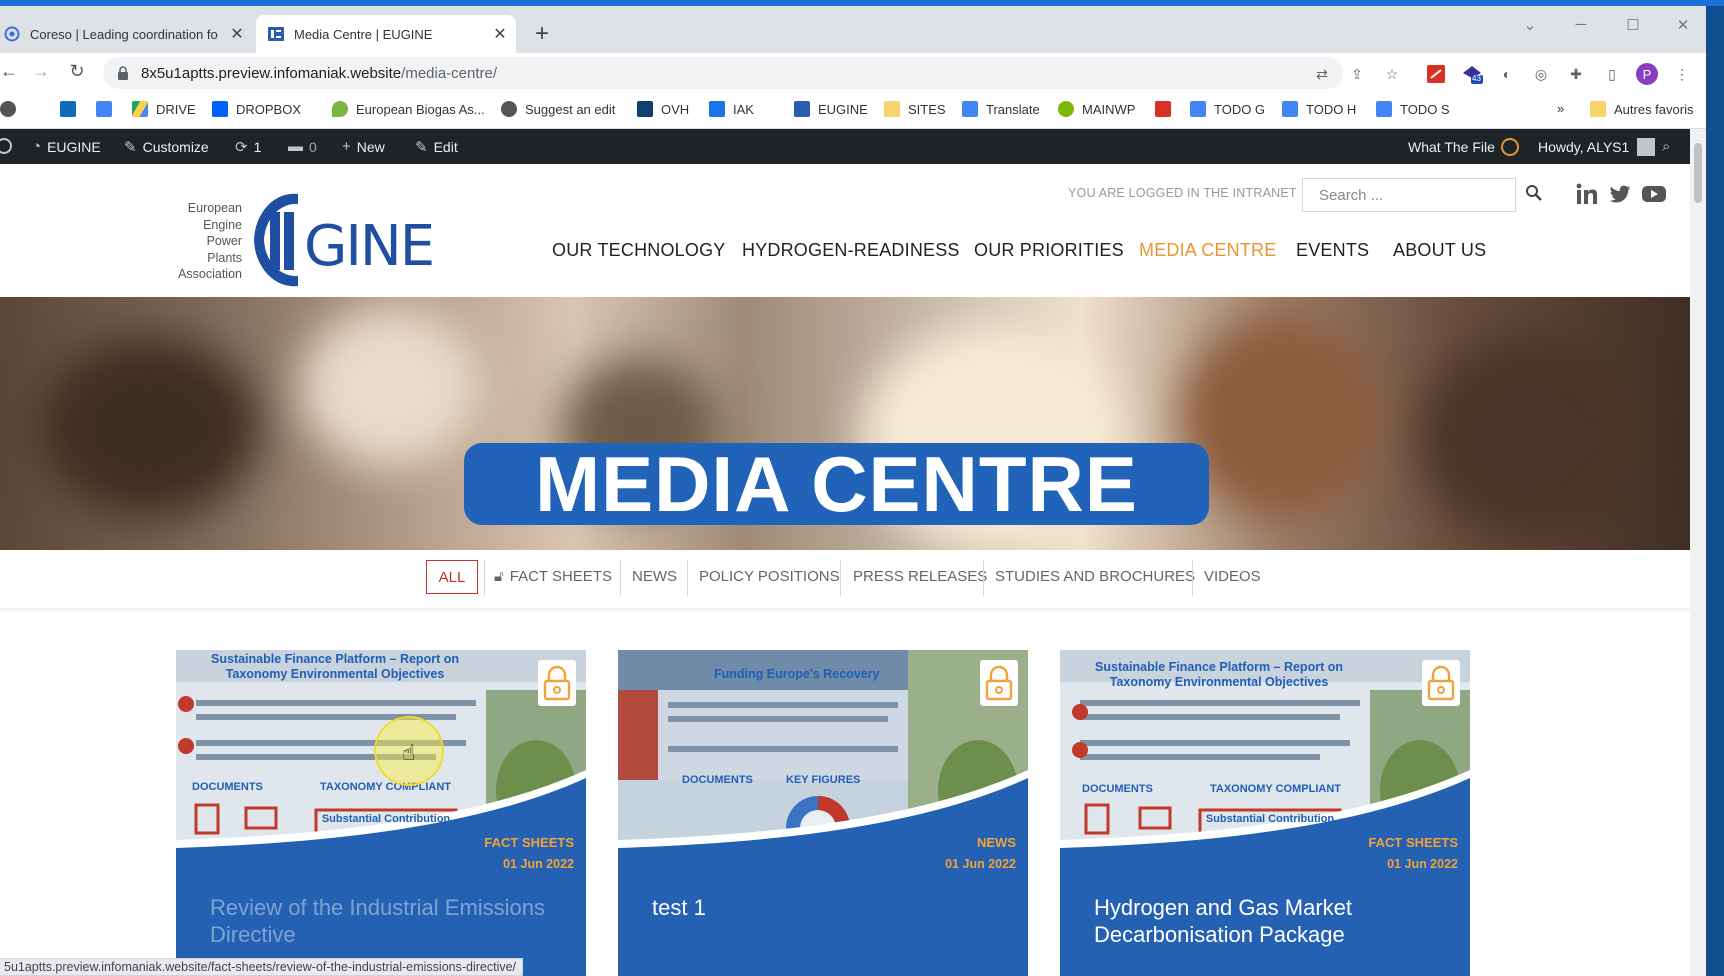  What do you see at coordinates (1534, 193) in the screenshot?
I see `search-icon` at bounding box center [1534, 193].